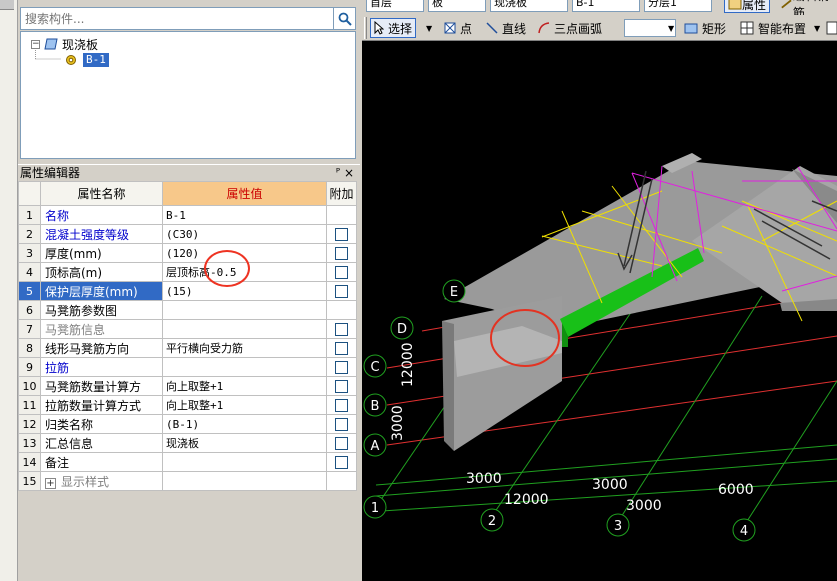  Describe the element at coordinates (484, 479) in the screenshot. I see `dim-3000-a: 3000` at that location.